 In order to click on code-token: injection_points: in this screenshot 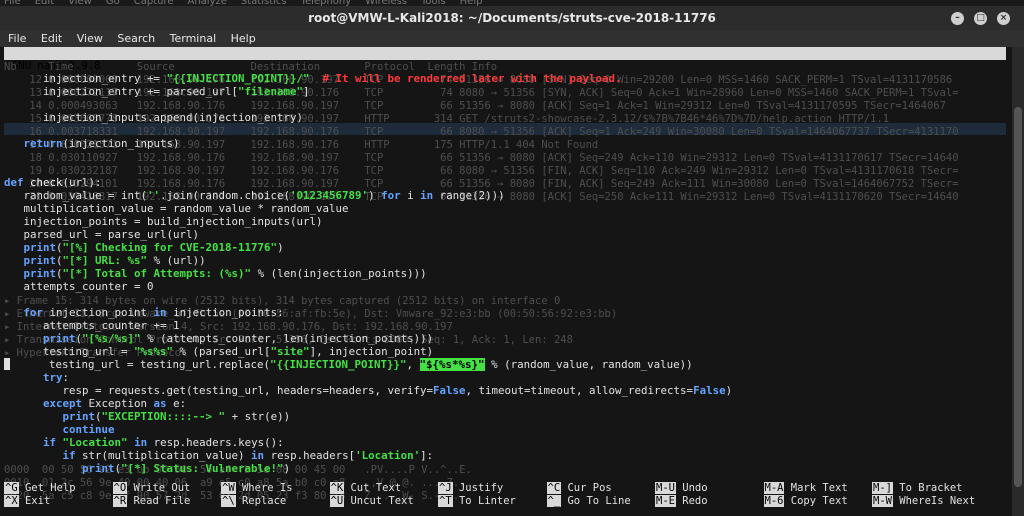, I will do `click(225, 312)`.